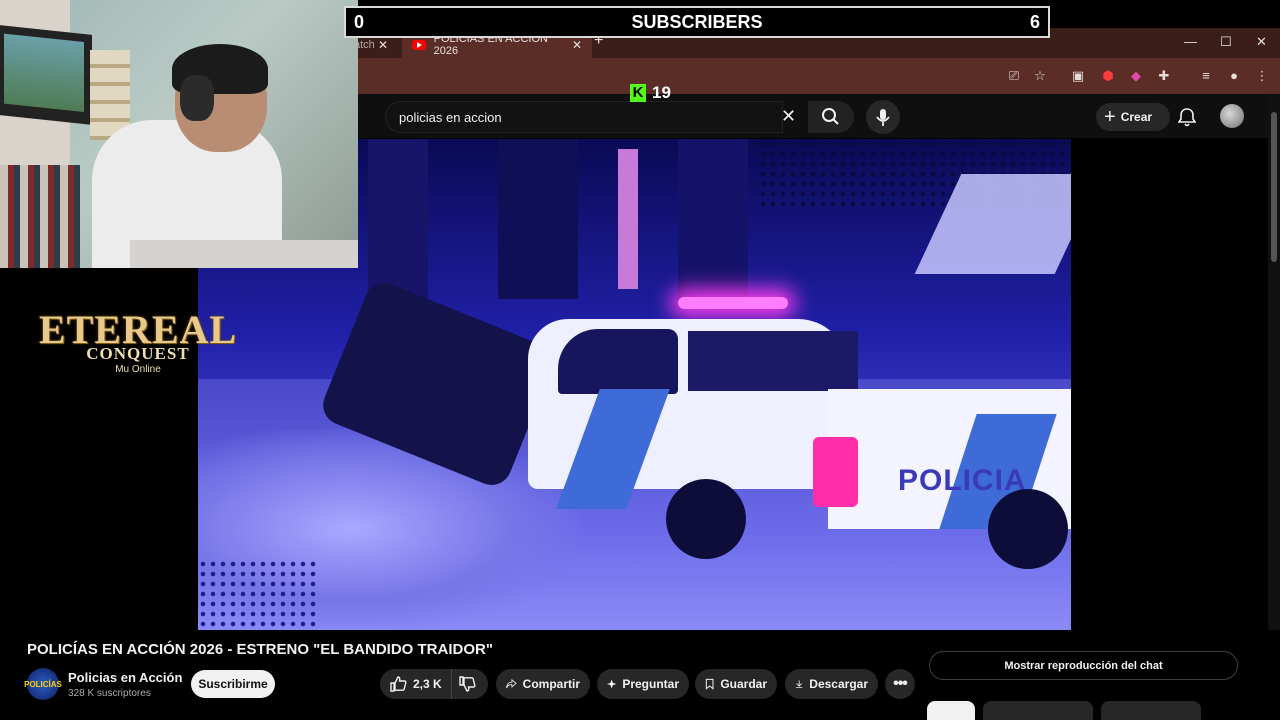 The height and width of the screenshot is (720, 1280). I want to click on youtube-favicon-icon, so click(419, 45).